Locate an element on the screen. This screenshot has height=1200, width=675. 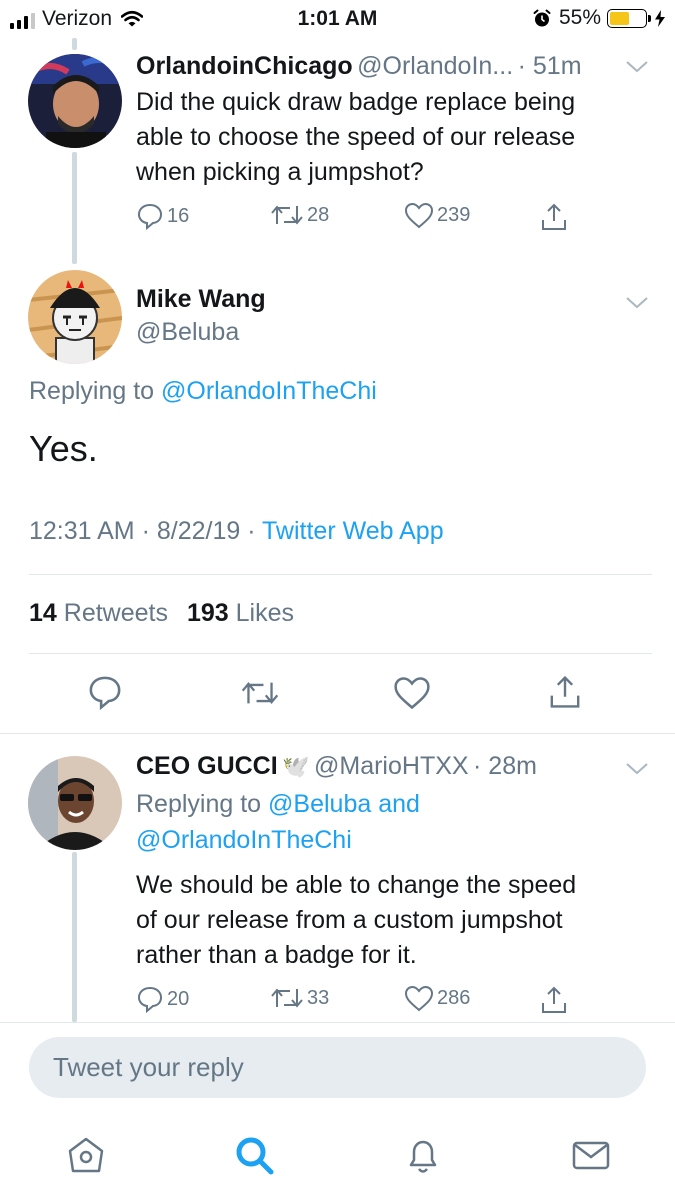
replying-to-beluba-link: @Beluba is located at coordinates (319, 804).